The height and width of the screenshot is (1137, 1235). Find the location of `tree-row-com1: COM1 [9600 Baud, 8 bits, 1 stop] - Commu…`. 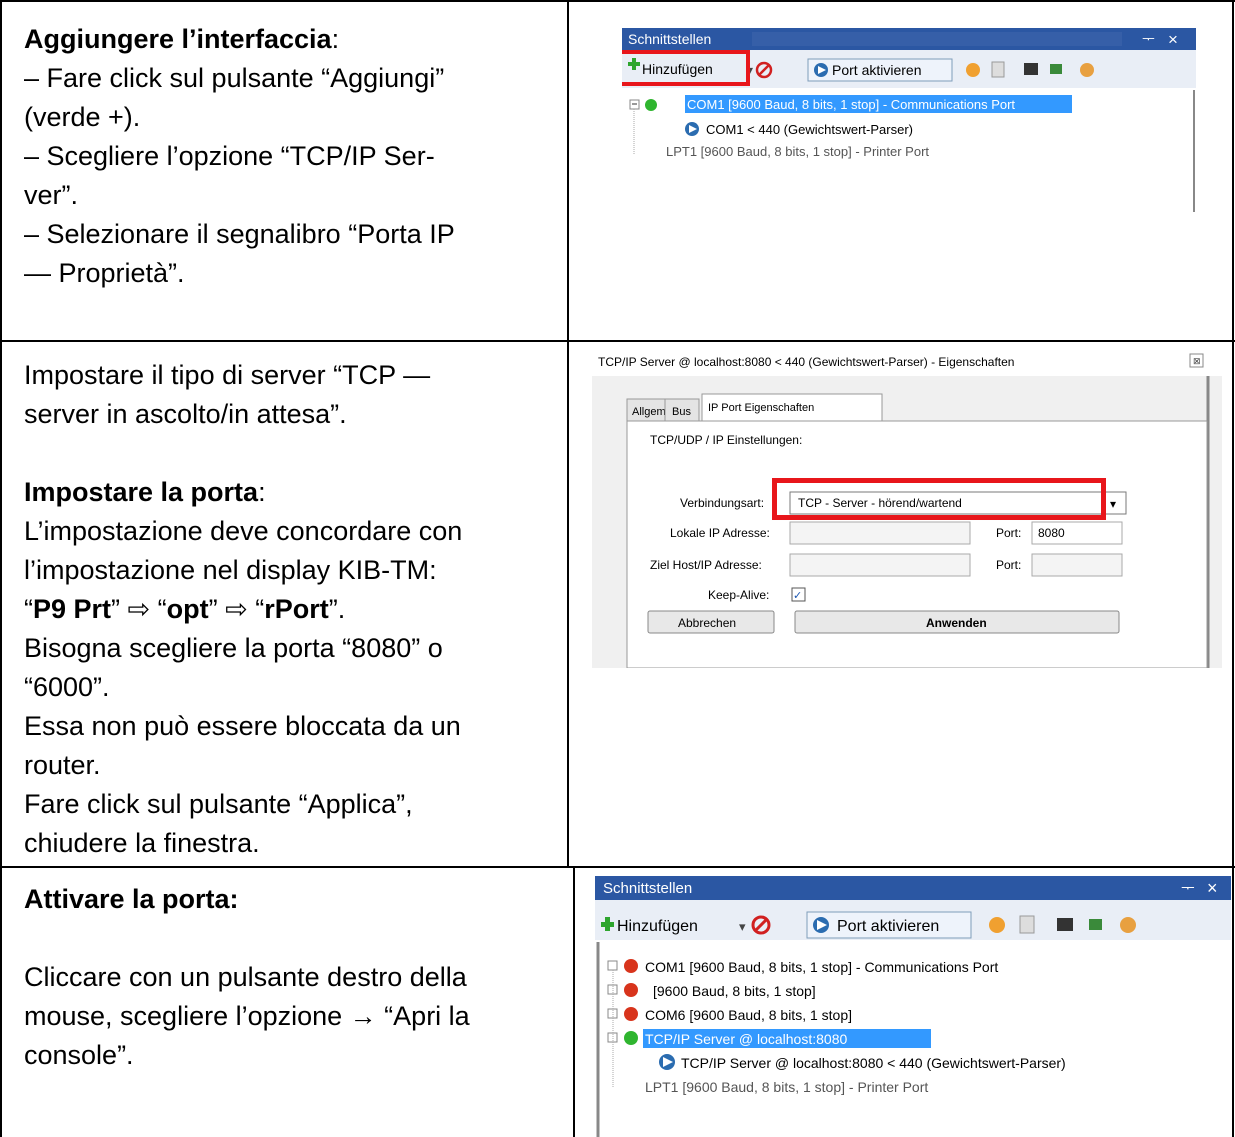

tree-row-com1: COM1 [9600 Baud, 8 bits, 1 stop] - Commu… is located at coordinates (802, 967).